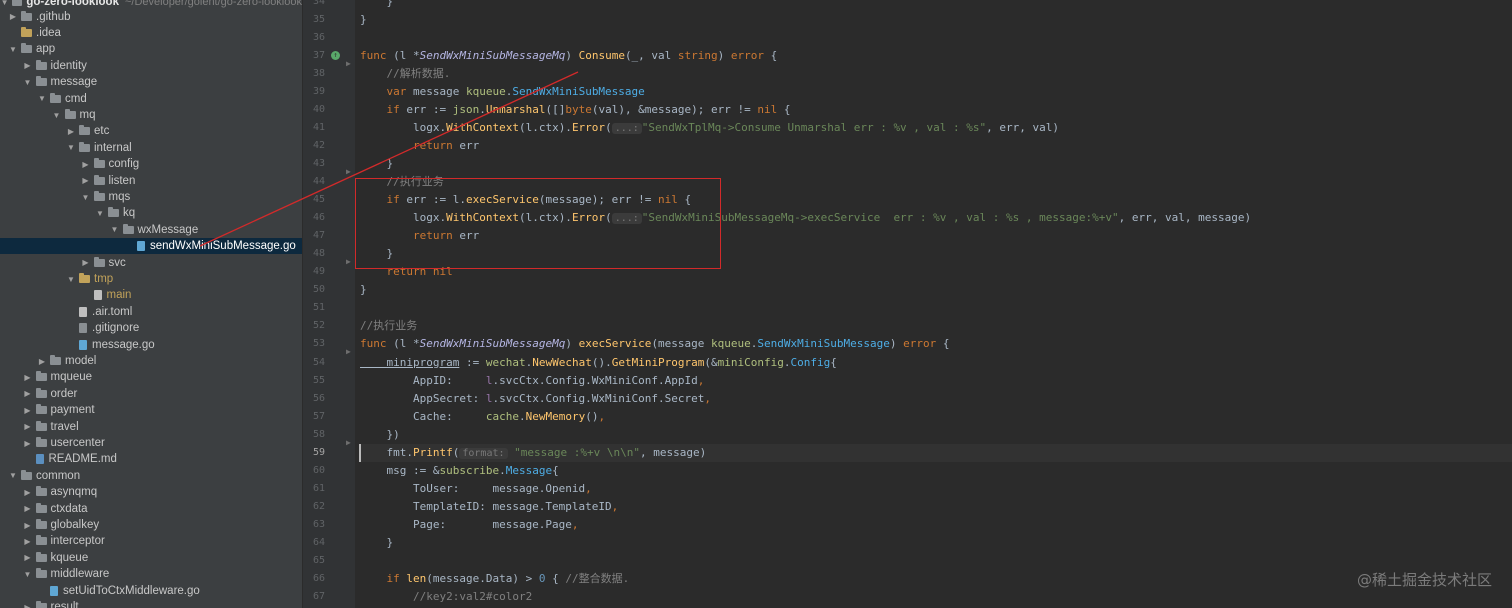 The height and width of the screenshot is (608, 1512). Describe the element at coordinates (151, 99) in the screenshot. I see `tree-folder-row: ▼ cmd` at that location.